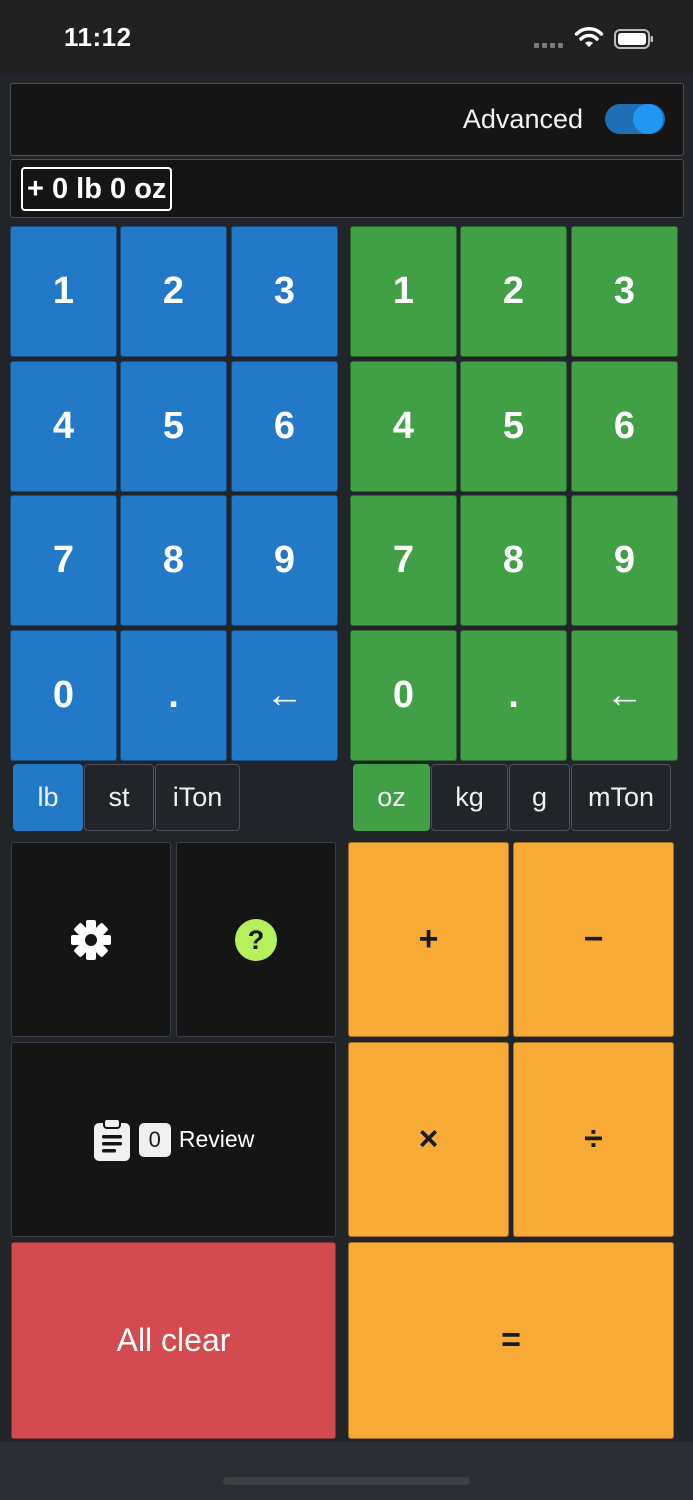 The image size is (693, 1500). I want to click on left-key-6: 6, so click(284, 426).